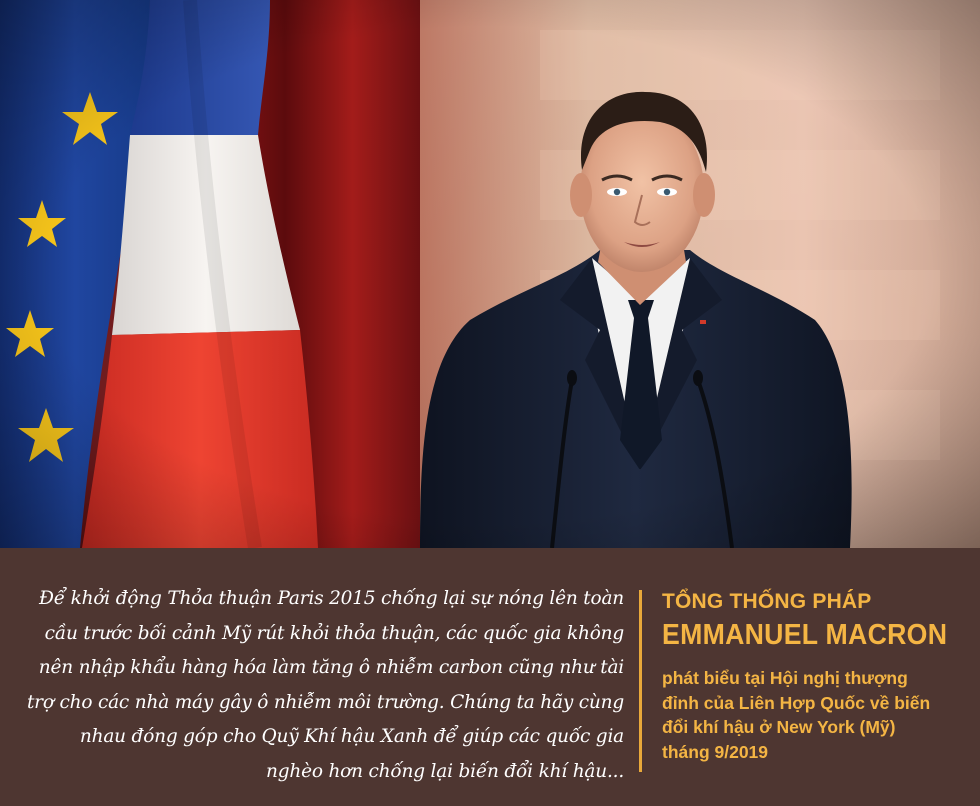 Image resolution: width=980 pixels, height=806 pixels. What do you see at coordinates (767, 601) in the screenshot?
I see `speaker-role: TỔNG THỐNG PHÁP` at bounding box center [767, 601].